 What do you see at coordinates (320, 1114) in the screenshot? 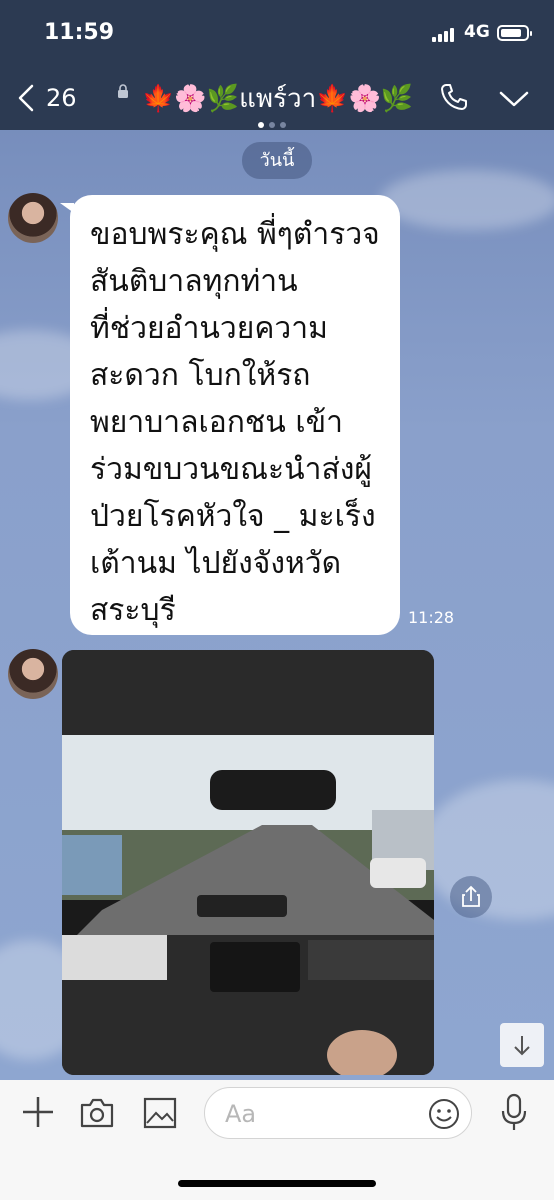
I see `message-input` at bounding box center [320, 1114].